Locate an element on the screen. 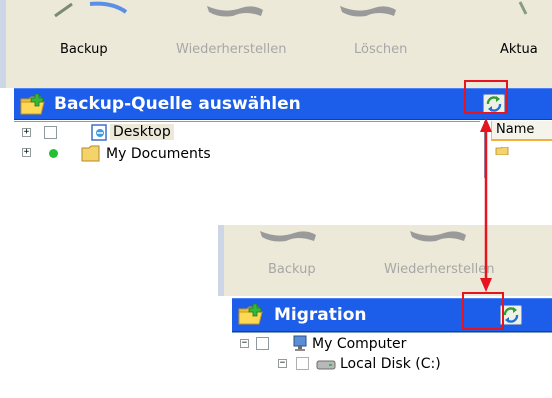 Image resolution: width=552 pixels, height=398 pixels. documents-folder-icon is located at coordinates (90, 153).